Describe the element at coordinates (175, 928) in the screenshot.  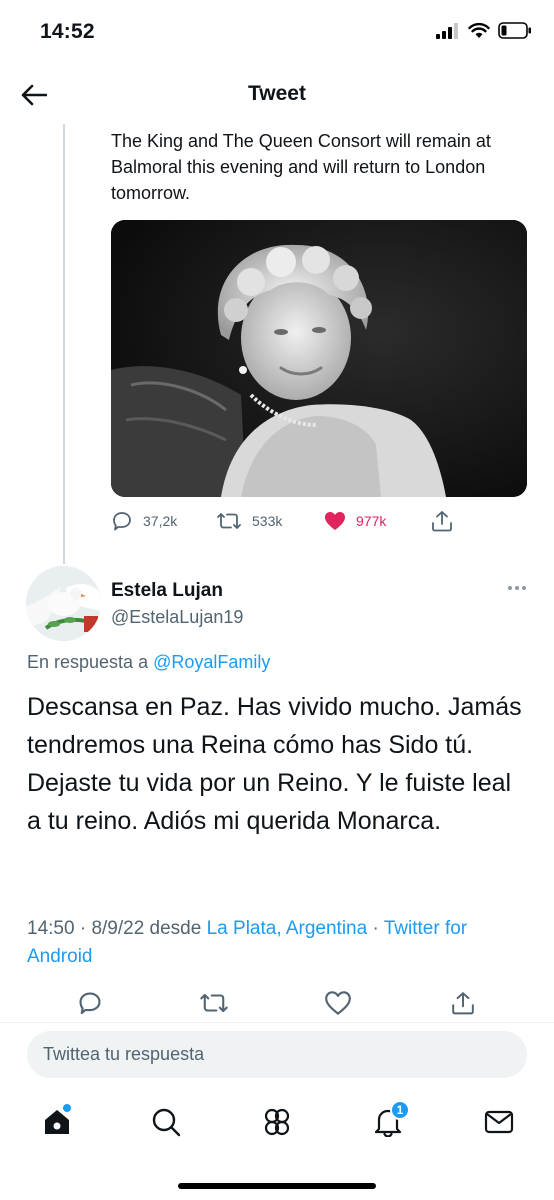
I see `location-prefix: desde` at that location.